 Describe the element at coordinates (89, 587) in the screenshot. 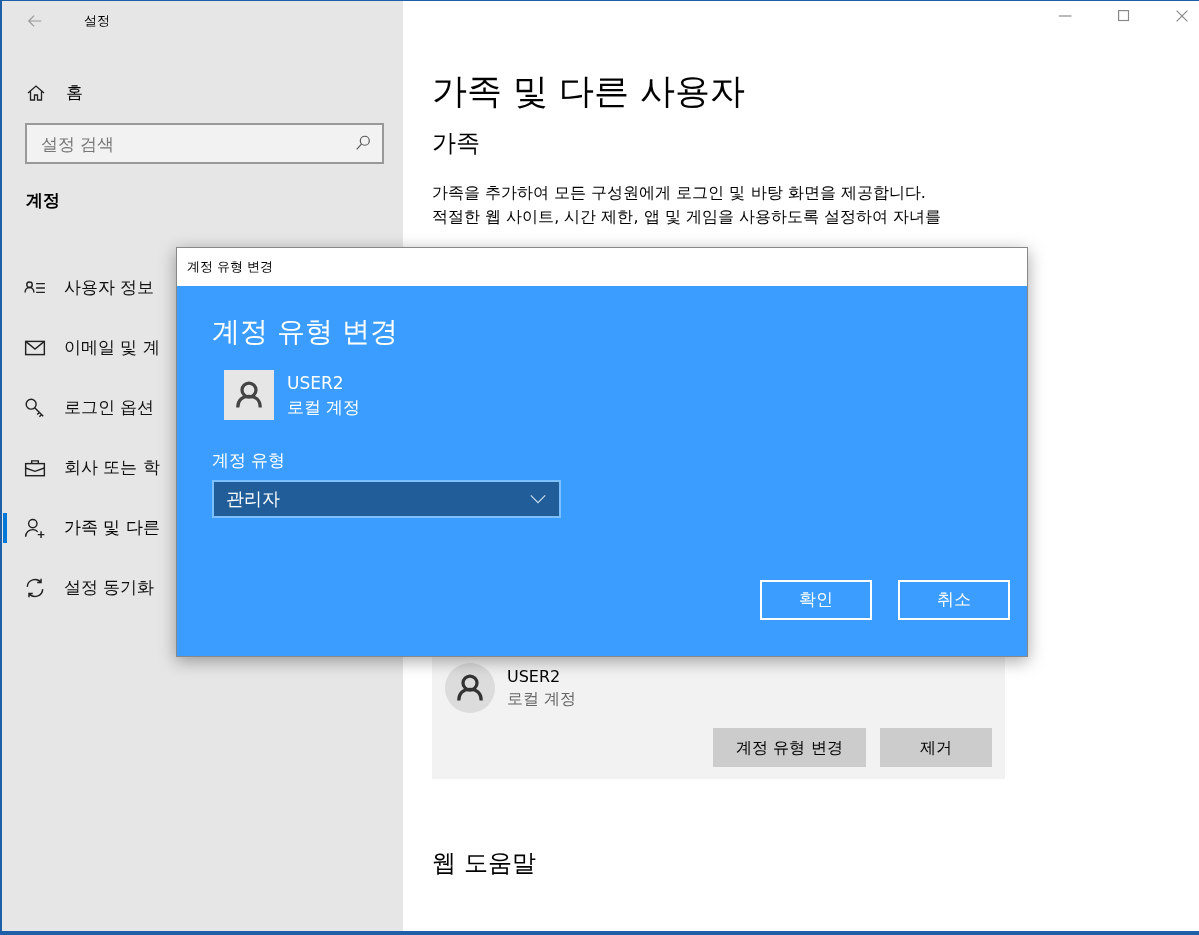

I see `sidebar-item: 설정 동기화` at that location.